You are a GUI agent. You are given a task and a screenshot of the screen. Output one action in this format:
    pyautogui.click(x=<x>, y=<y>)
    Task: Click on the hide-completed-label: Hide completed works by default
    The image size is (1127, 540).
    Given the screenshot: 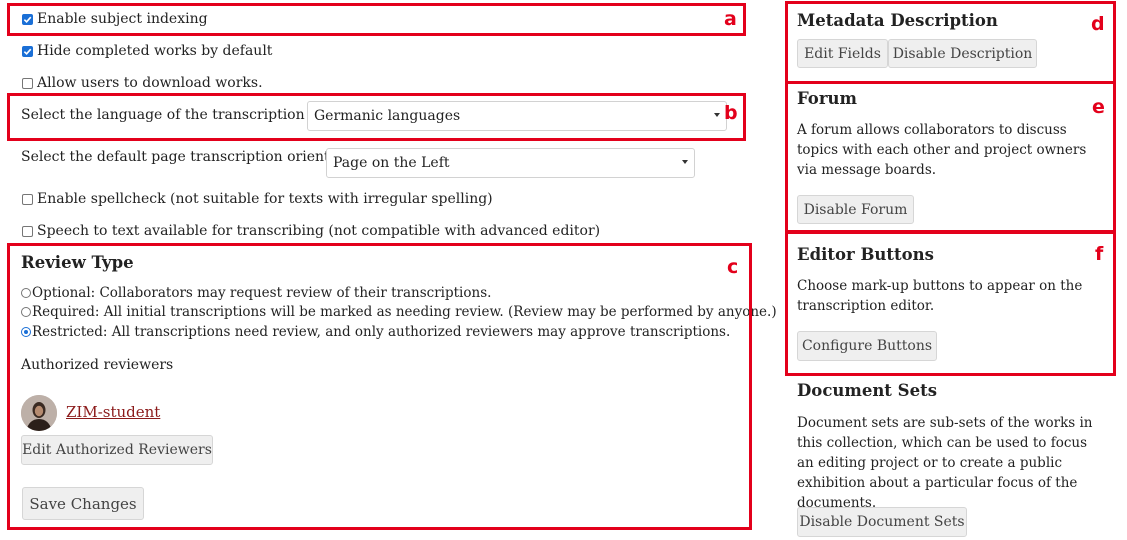 What is the action you would take?
    pyautogui.click(x=155, y=51)
    